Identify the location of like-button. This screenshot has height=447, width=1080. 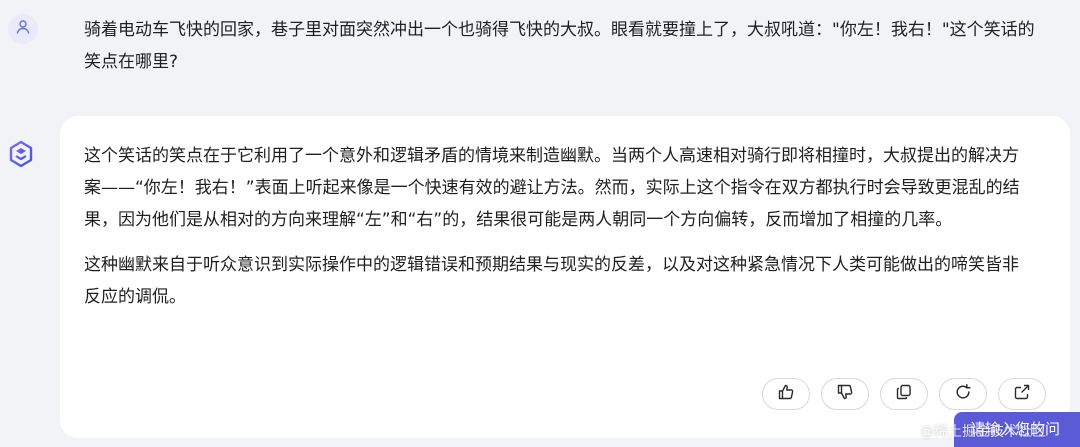
(786, 394).